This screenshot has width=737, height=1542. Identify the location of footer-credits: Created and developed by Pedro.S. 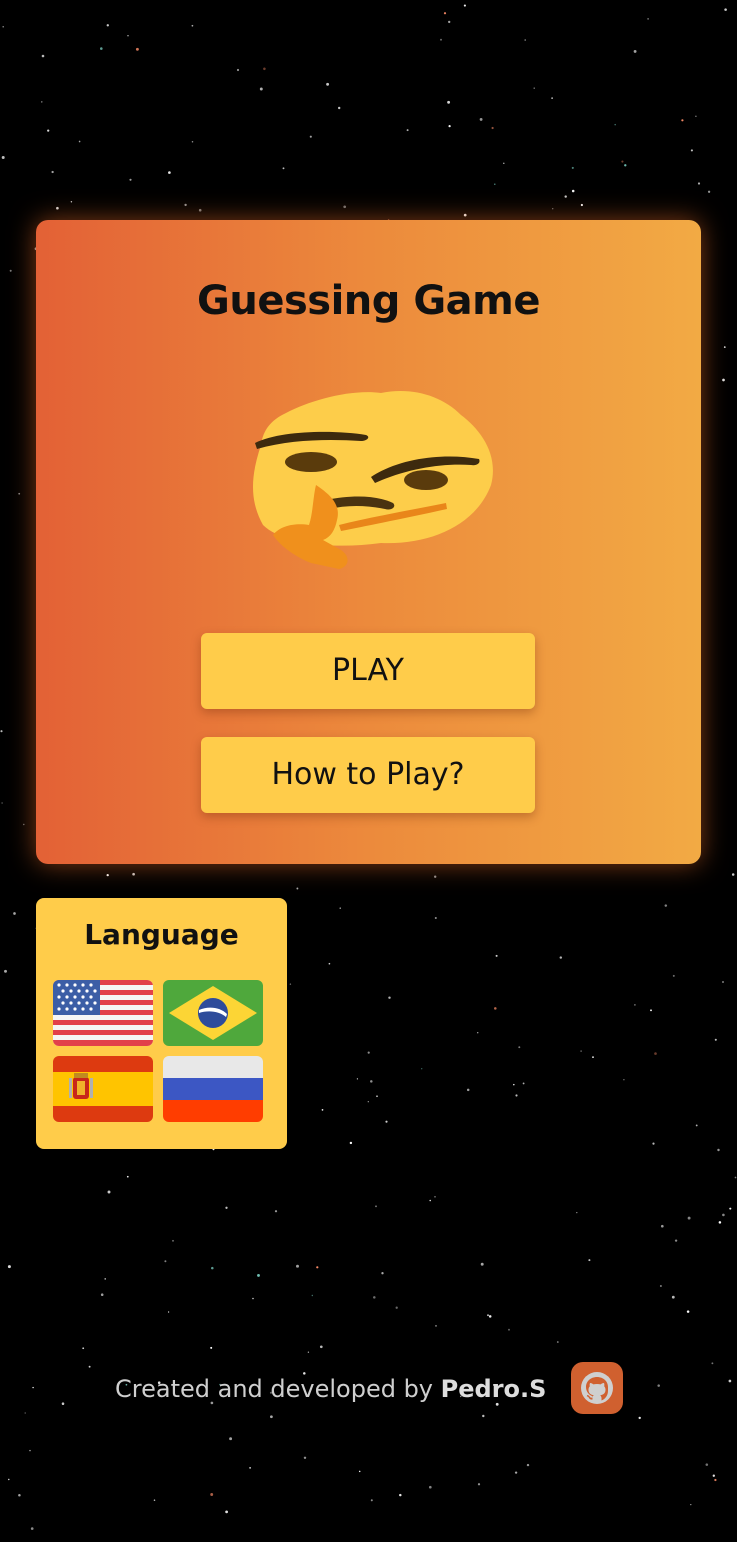
(330, 1389).